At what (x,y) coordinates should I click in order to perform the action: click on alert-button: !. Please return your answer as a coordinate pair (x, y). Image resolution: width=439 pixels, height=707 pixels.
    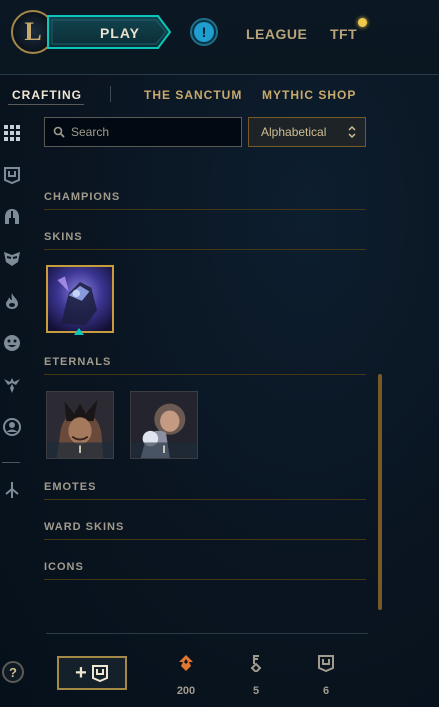
    Looking at the image, I should click on (204, 32).